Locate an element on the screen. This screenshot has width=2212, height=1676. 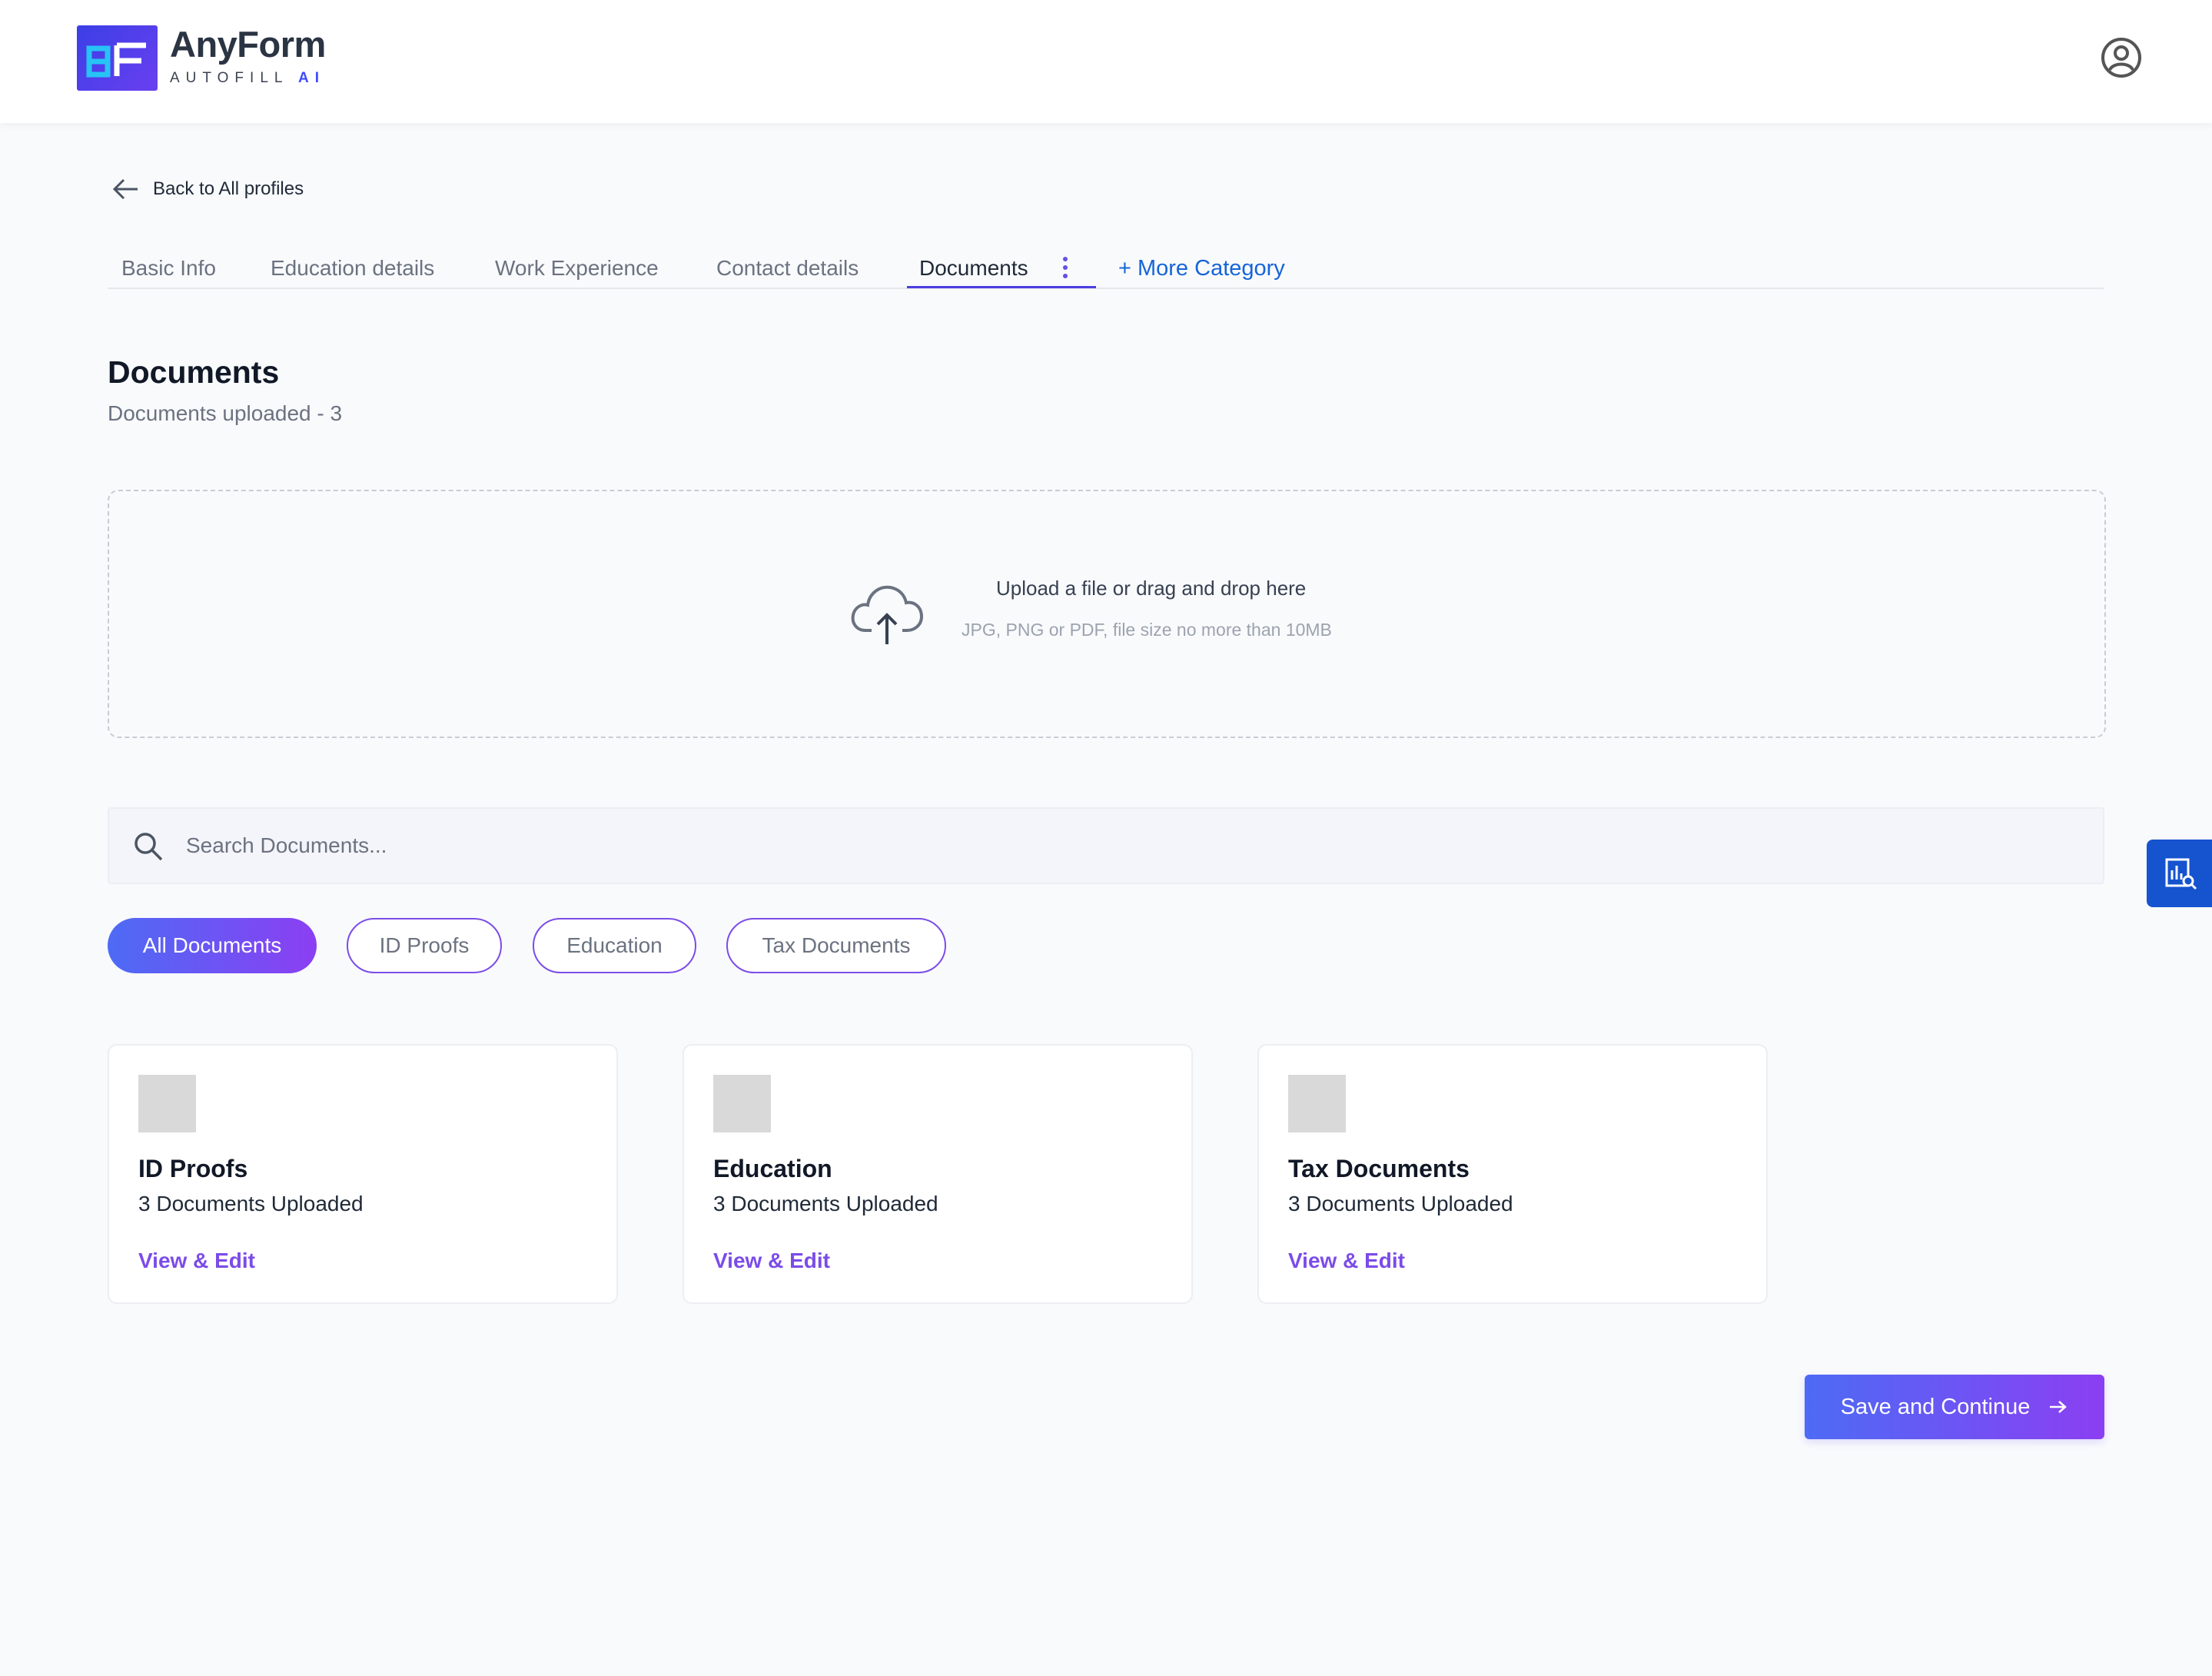
search-bar is located at coordinates (1106, 845).